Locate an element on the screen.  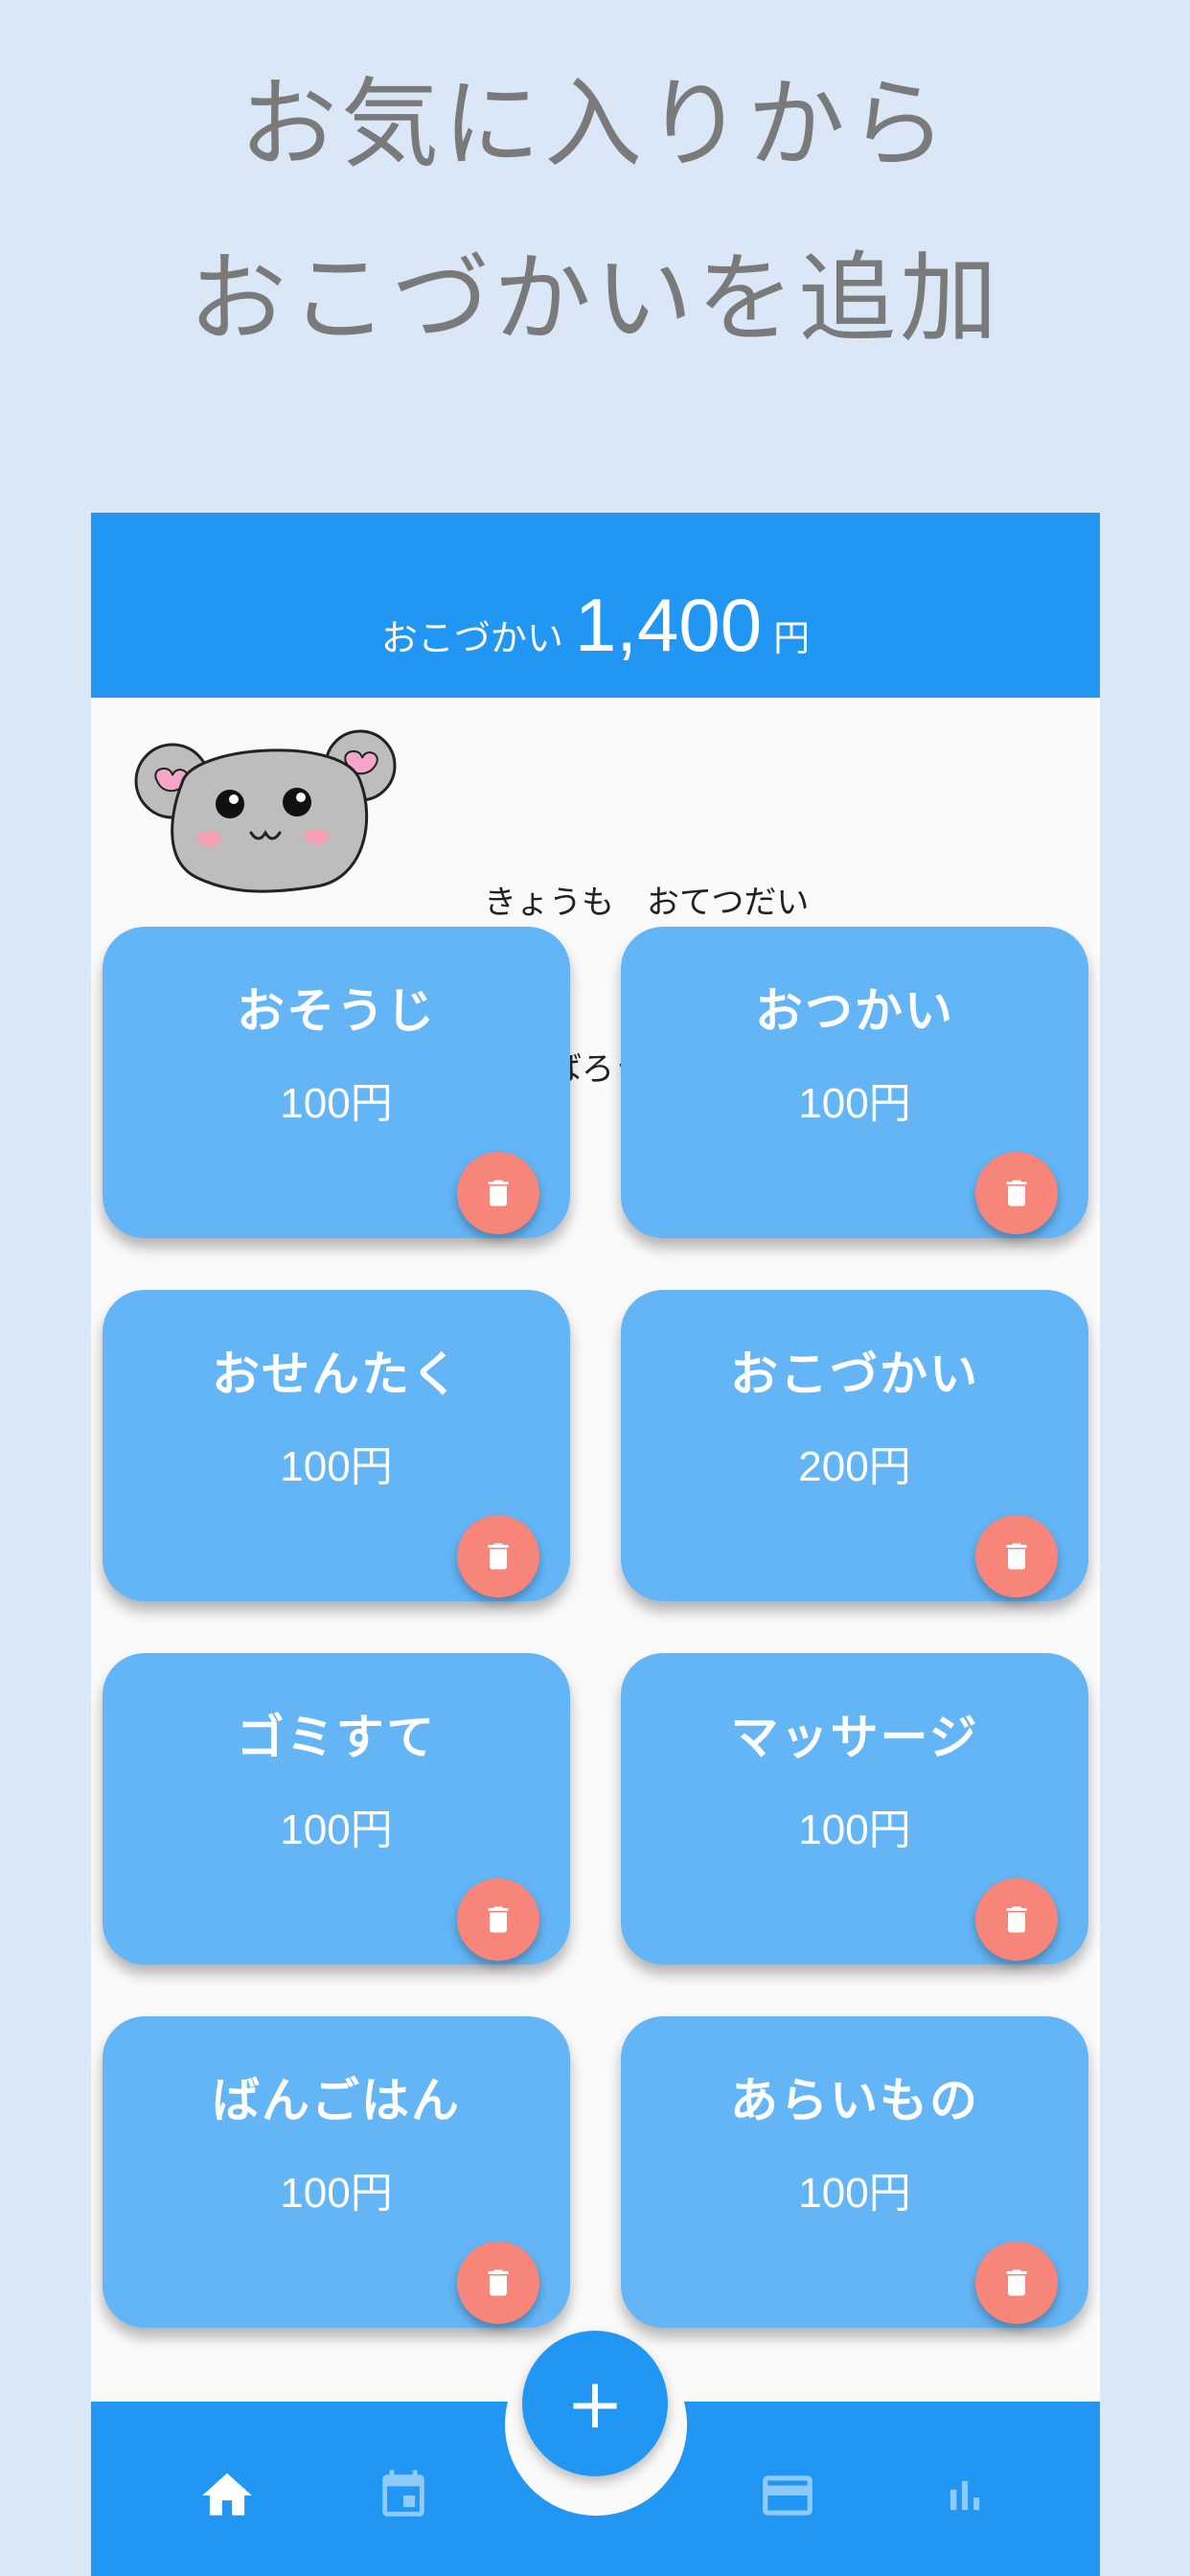
add-button: + is located at coordinates (595, 2403).